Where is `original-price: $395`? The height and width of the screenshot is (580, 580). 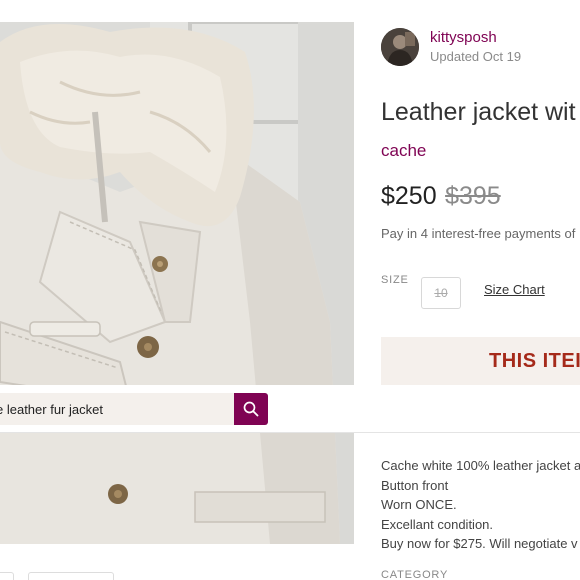
original-price: $395 is located at coordinates (473, 196).